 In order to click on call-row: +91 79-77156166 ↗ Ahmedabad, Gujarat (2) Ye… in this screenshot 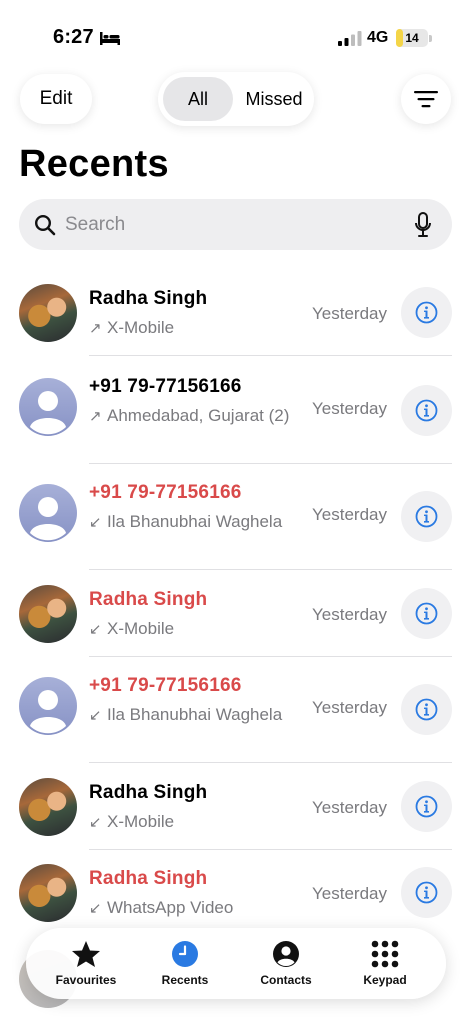, I will do `click(235, 411)`.